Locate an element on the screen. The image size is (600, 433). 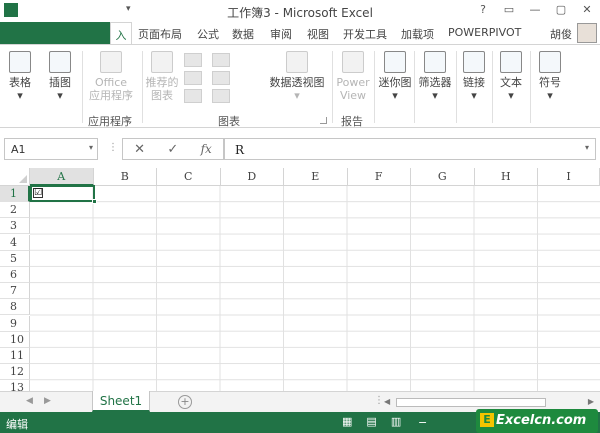
avatar is located at coordinates (587, 33).